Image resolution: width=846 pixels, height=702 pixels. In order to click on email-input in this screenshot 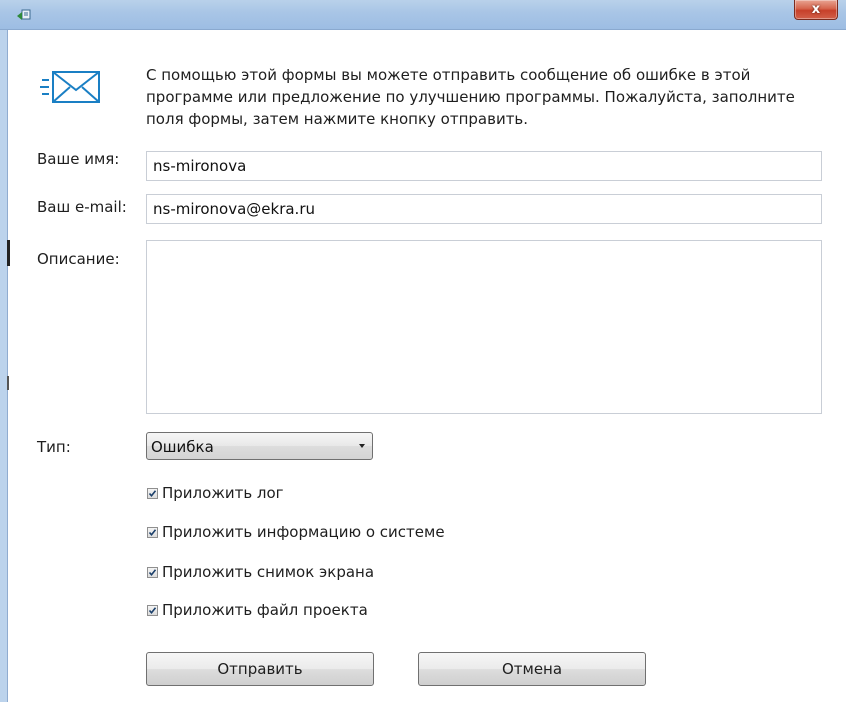, I will do `click(484, 209)`.